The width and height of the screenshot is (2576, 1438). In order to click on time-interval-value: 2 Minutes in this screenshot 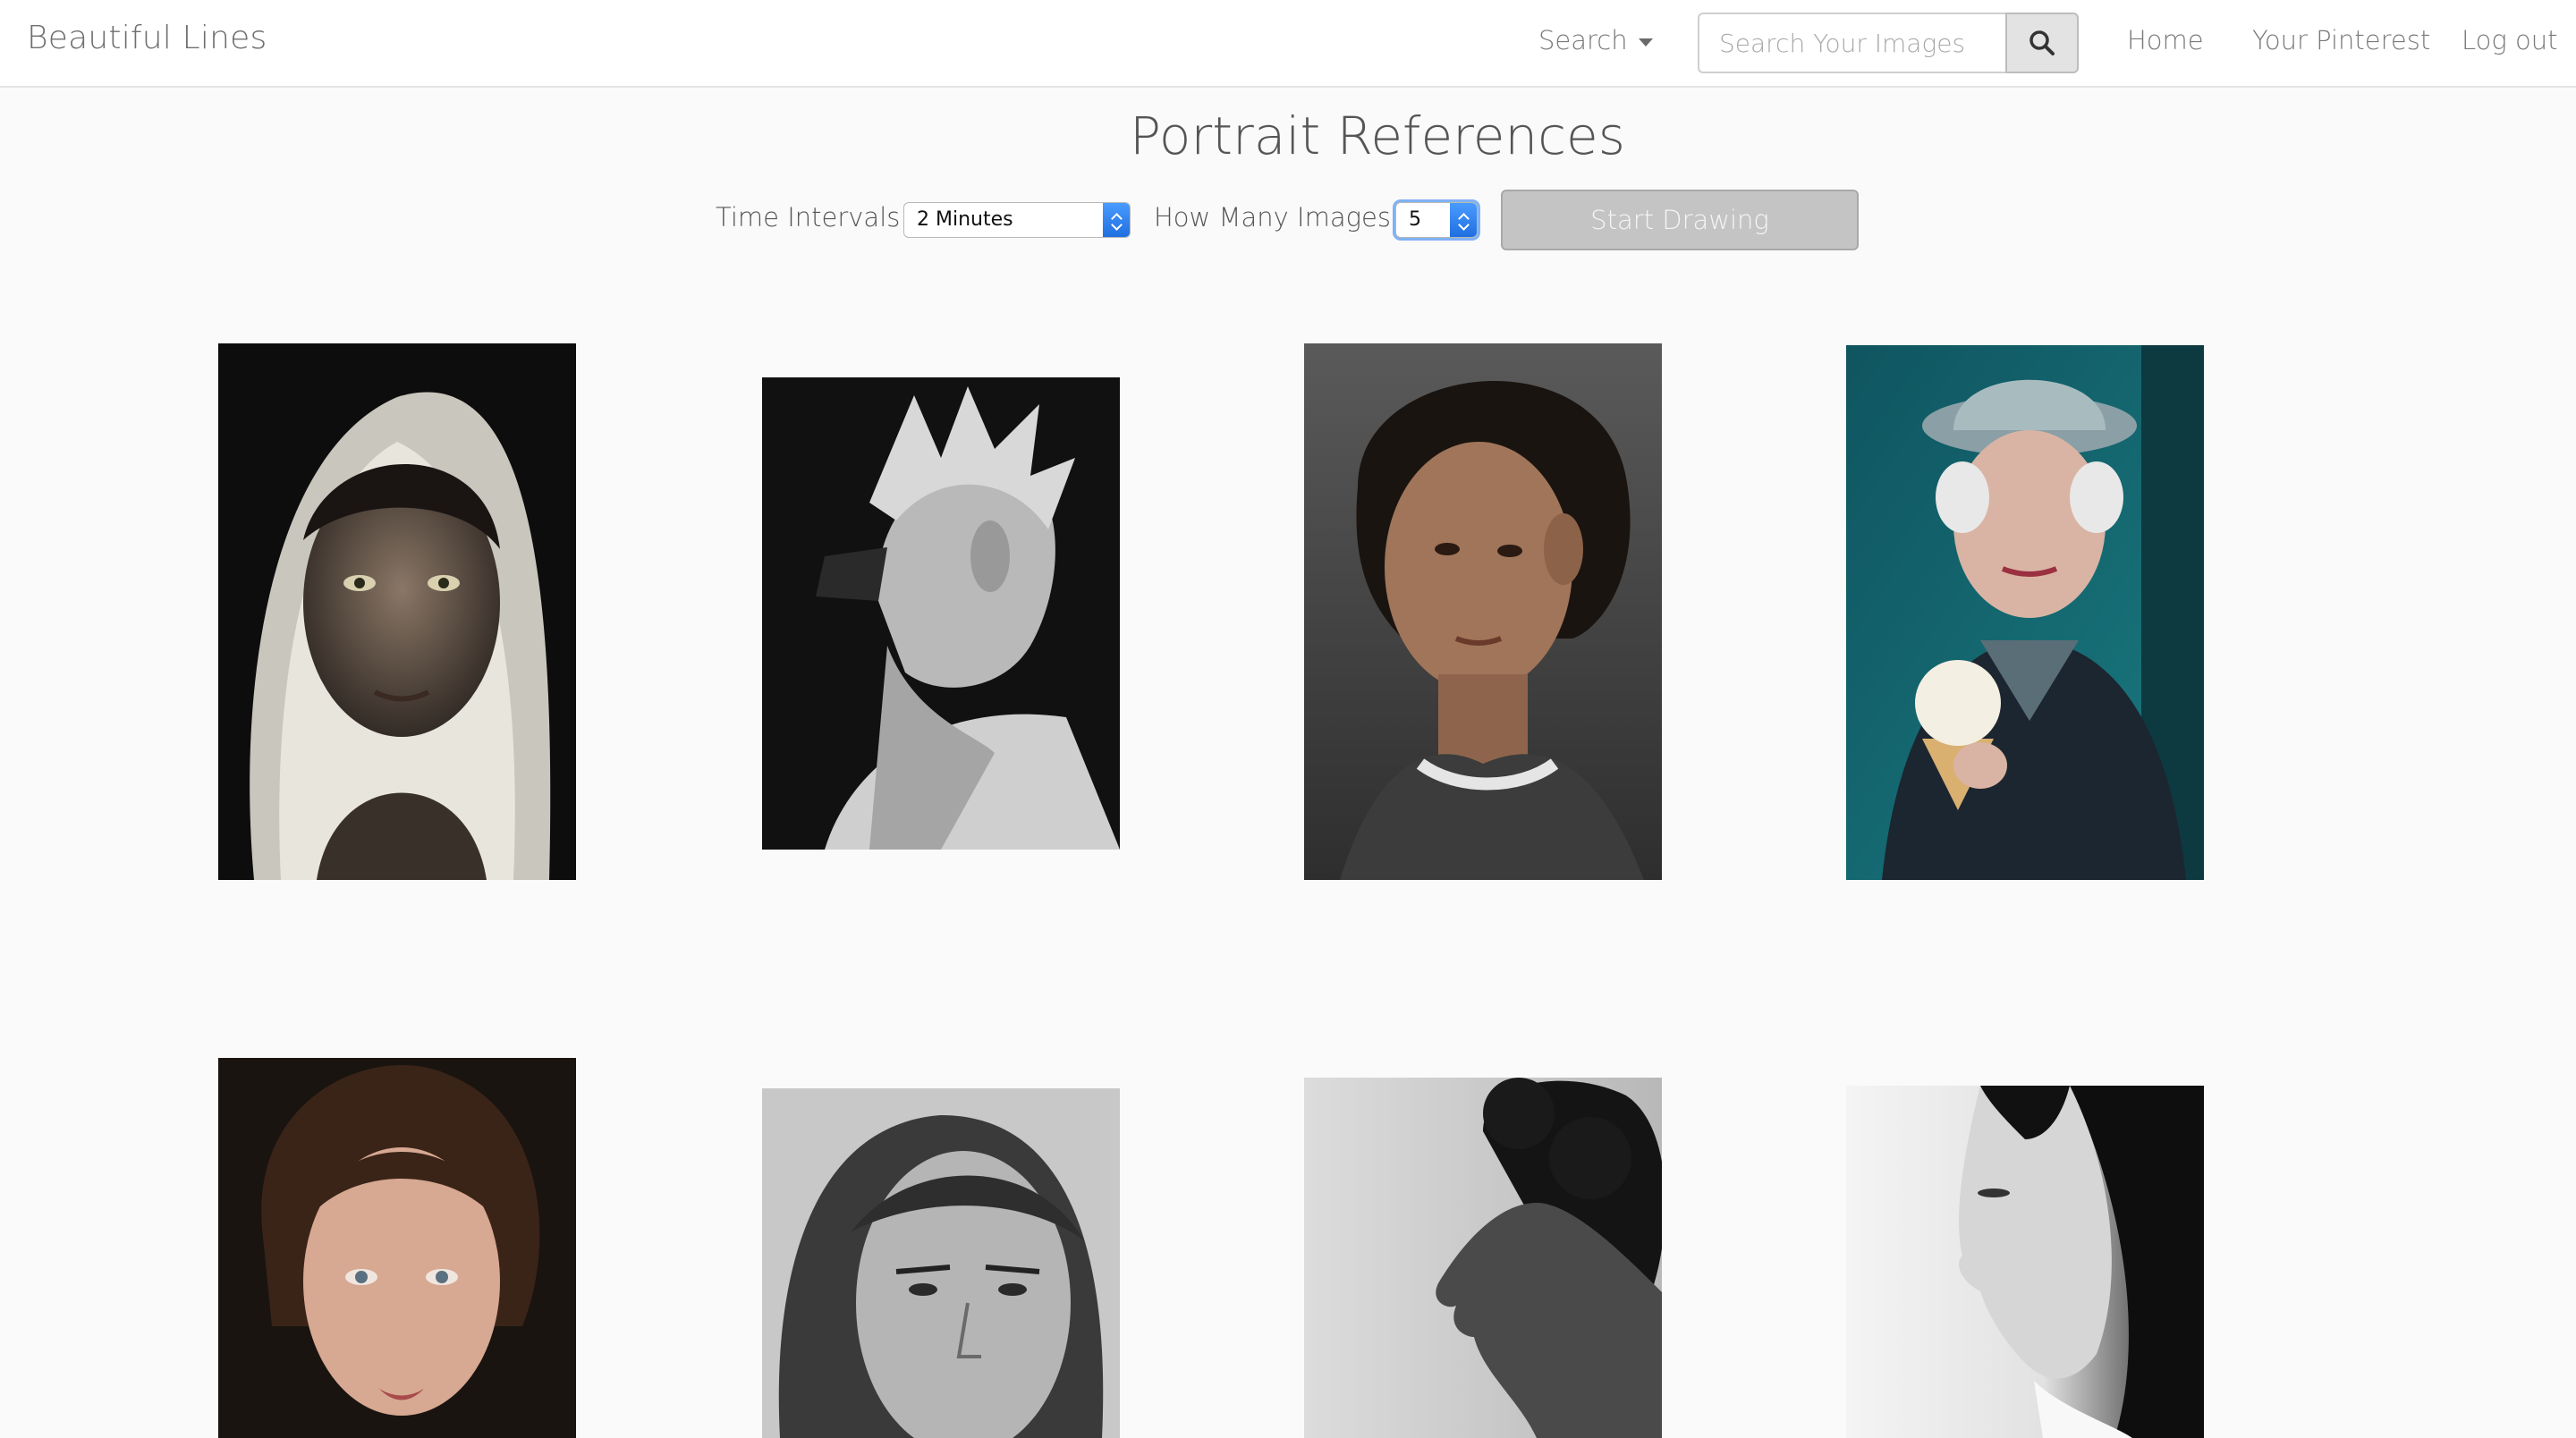, I will do `click(965, 219)`.